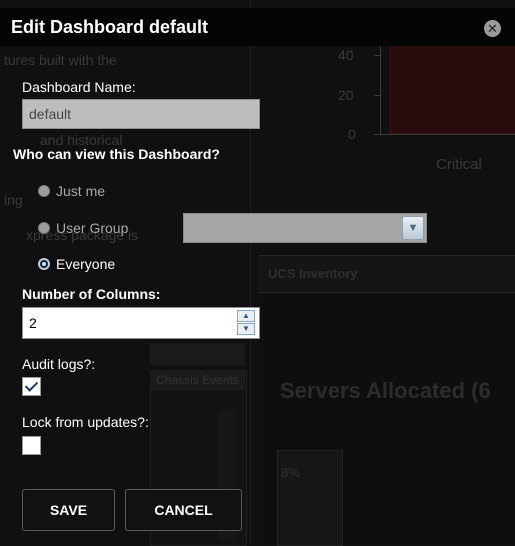 The image size is (515, 546). I want to click on dashboard-name-input: default, so click(141, 114).